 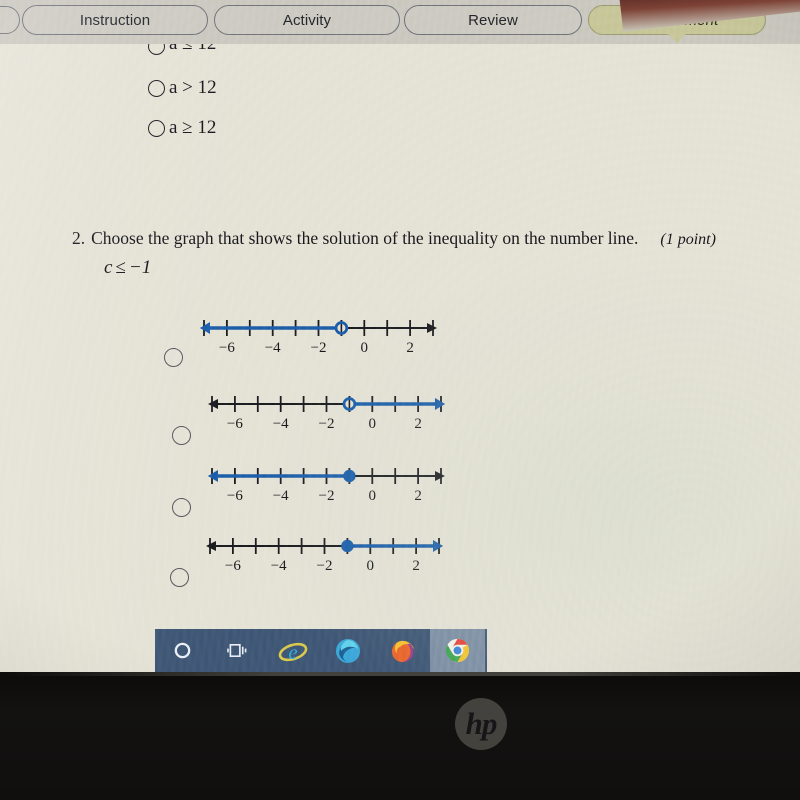 I want to click on firefox-glyph, so click(x=403, y=651).